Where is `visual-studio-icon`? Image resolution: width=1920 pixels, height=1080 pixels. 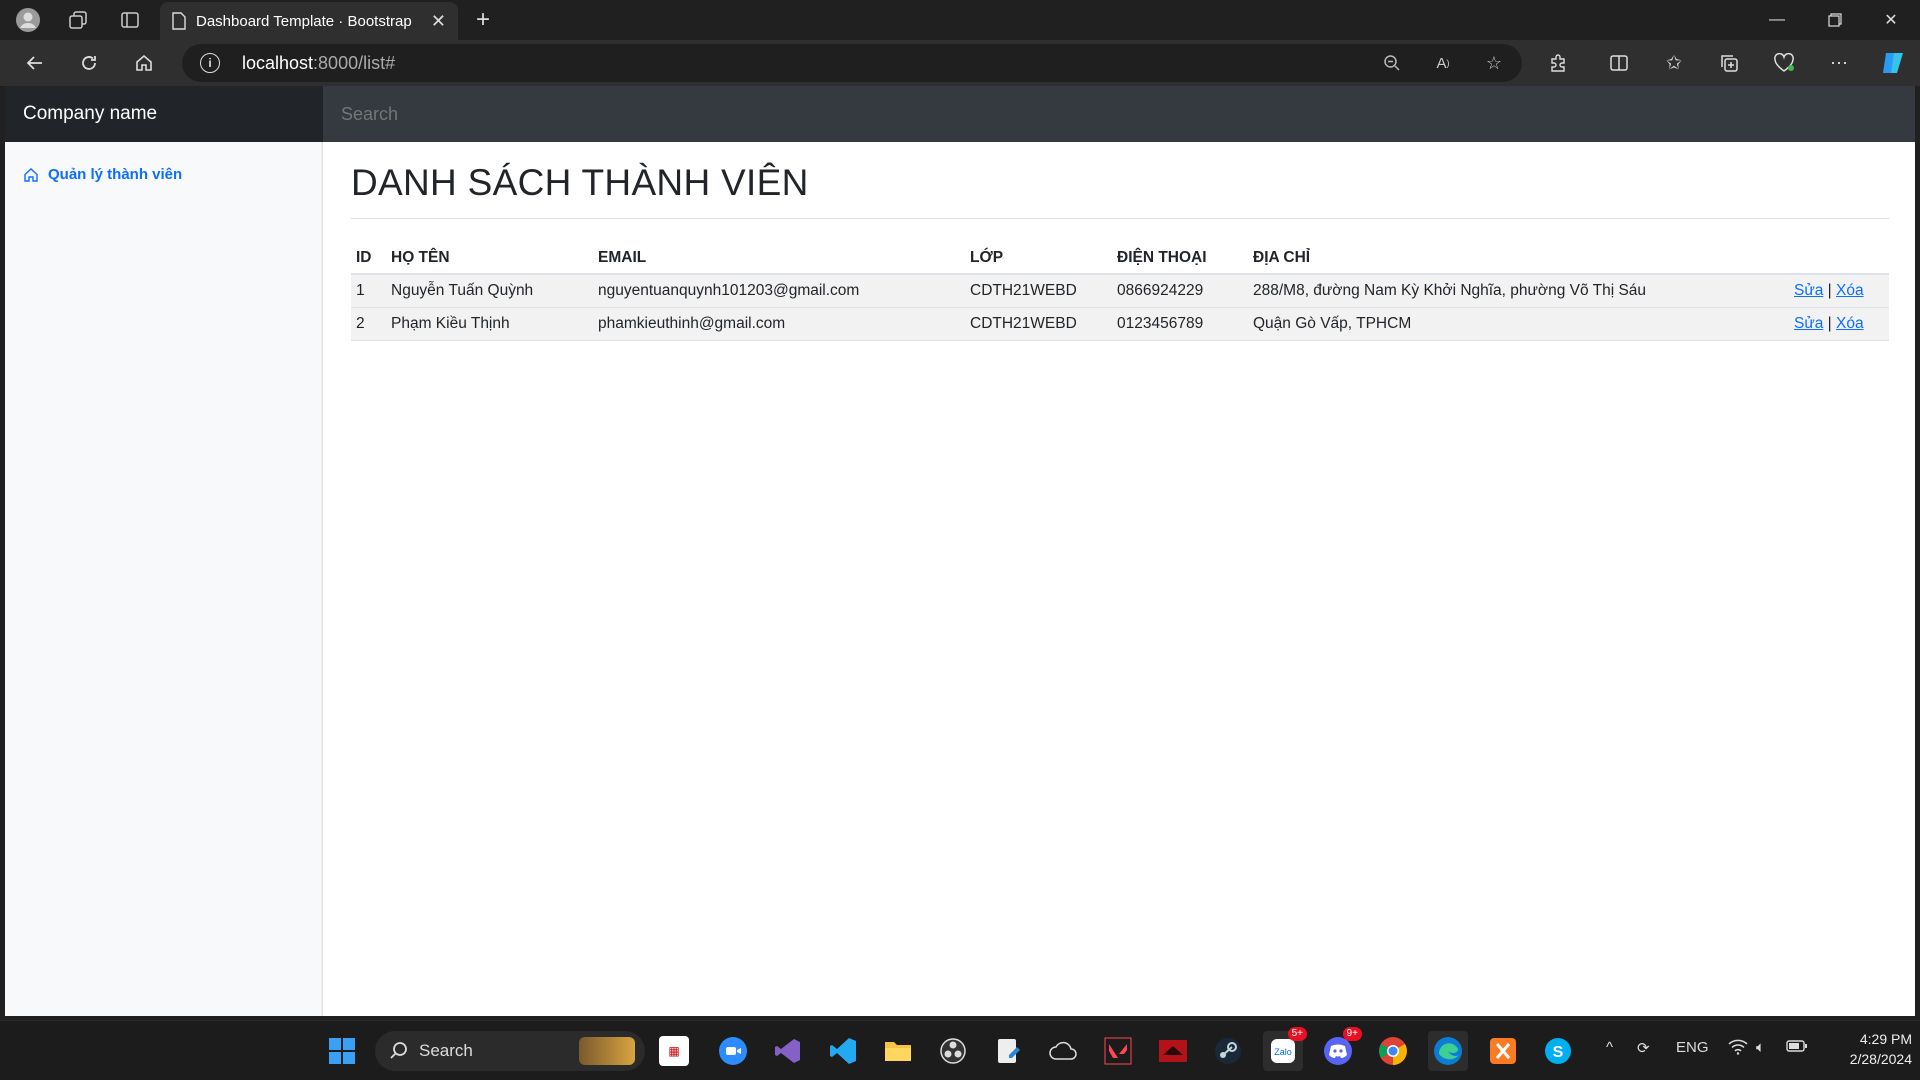 visual-studio-icon is located at coordinates (788, 1051).